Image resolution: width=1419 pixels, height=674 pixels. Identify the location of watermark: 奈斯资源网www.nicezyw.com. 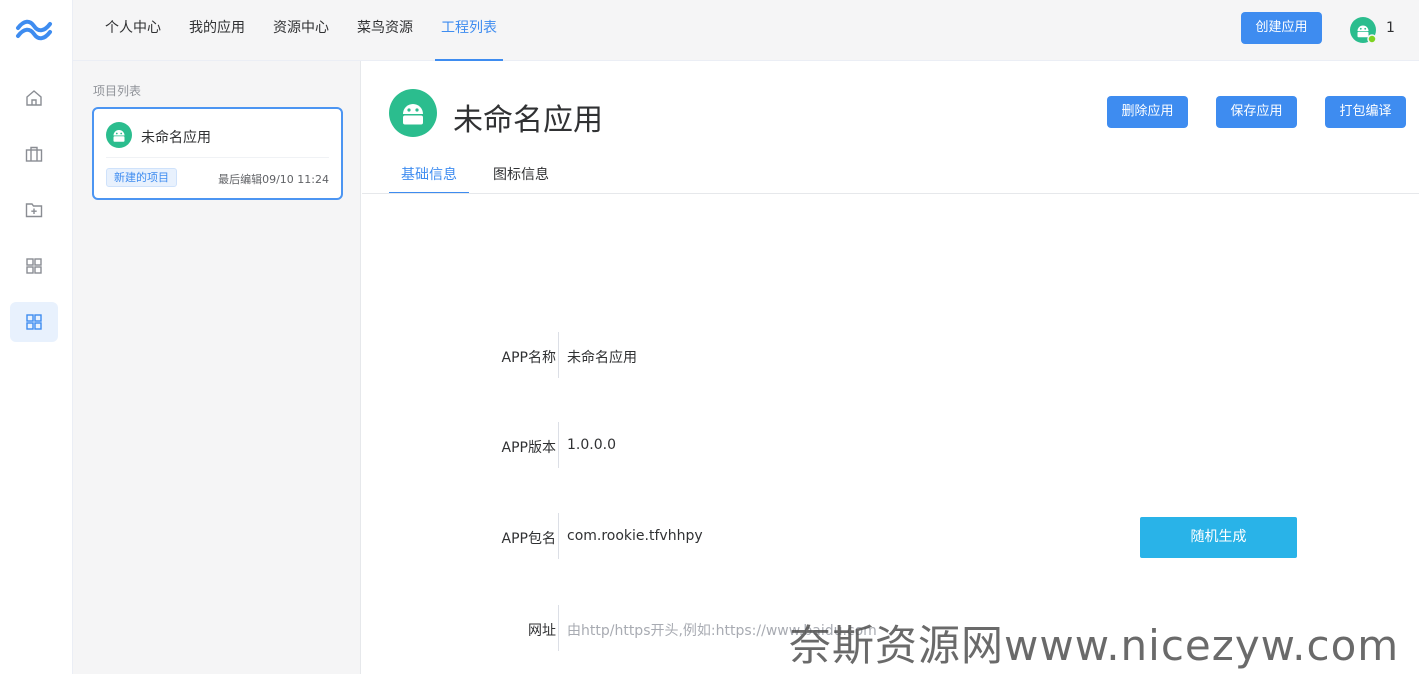
(1094, 645).